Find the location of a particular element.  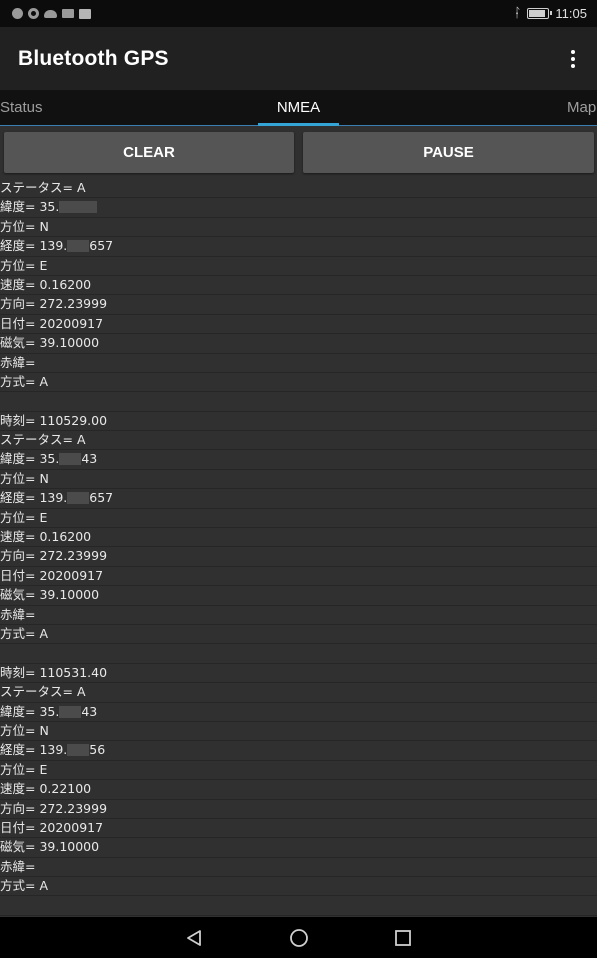

status-icons: ᛛ 11:05 is located at coordinates (550, 13).